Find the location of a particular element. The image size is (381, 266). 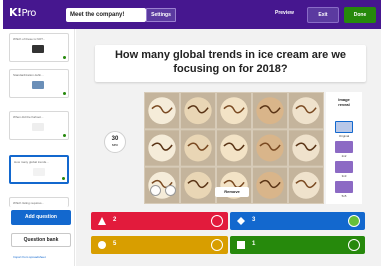

zoom-in-icon is located at coordinates (155, 190).